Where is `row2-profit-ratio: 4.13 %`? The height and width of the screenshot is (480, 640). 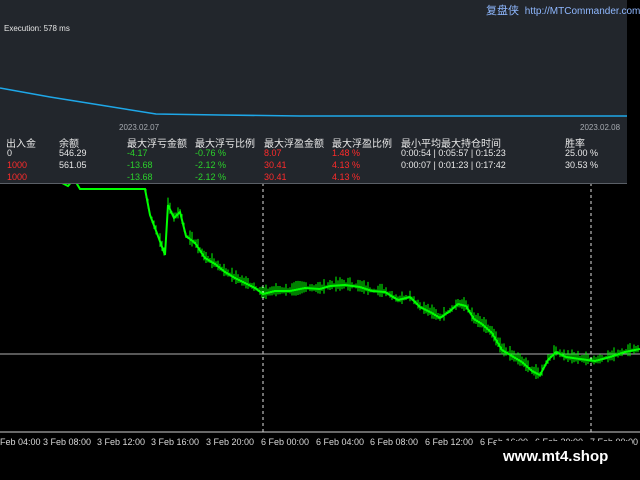
row2-profit-ratio: 4.13 % is located at coordinates (346, 165).